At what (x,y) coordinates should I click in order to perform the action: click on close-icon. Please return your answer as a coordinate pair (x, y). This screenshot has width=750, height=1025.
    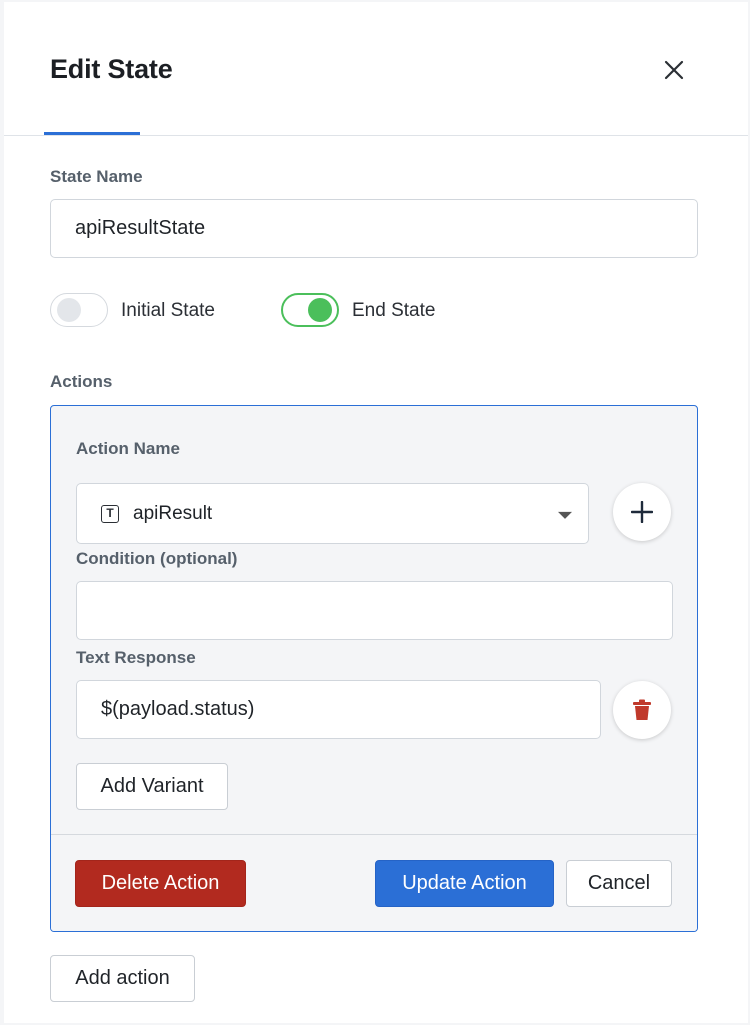
    Looking at the image, I should click on (674, 70).